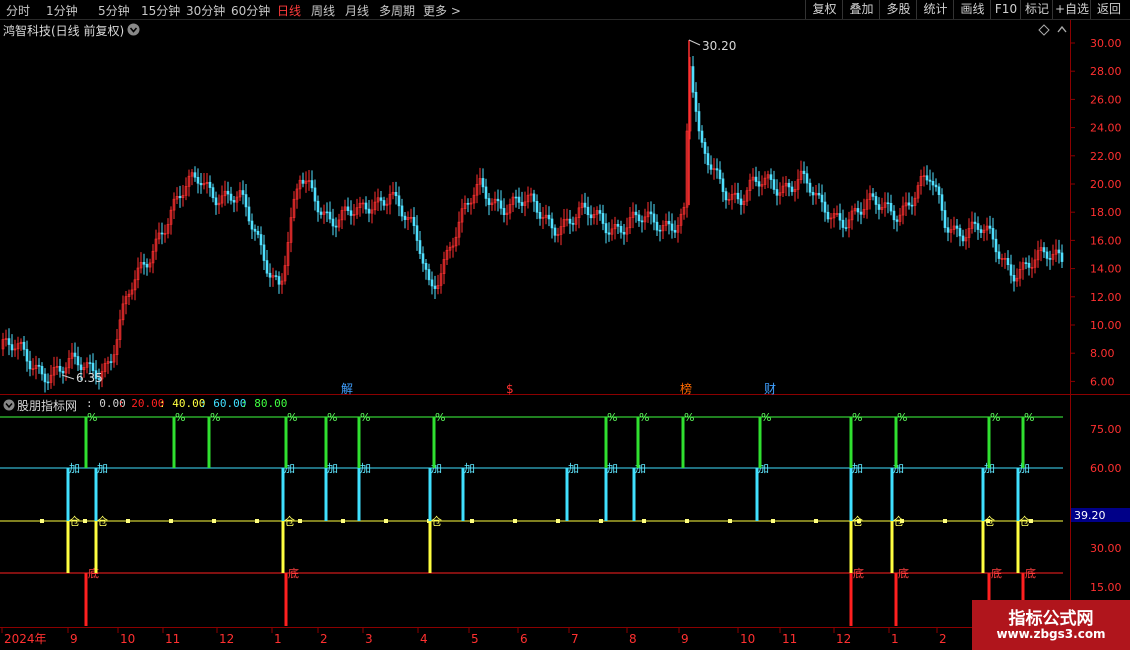  Describe the element at coordinates (347, 389) in the screenshot. I see `marker-jie: 解` at that location.